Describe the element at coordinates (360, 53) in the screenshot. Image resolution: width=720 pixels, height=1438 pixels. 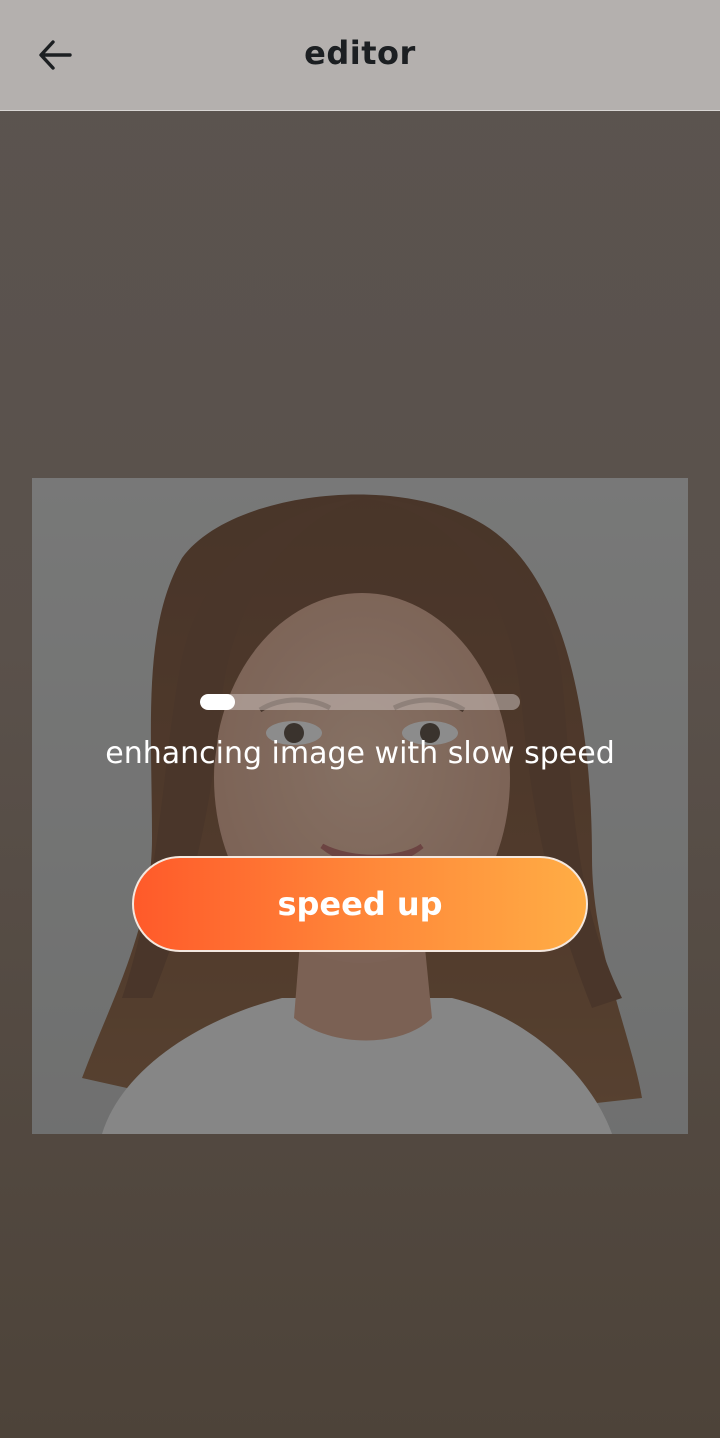
I see `page-title: editor` at that location.